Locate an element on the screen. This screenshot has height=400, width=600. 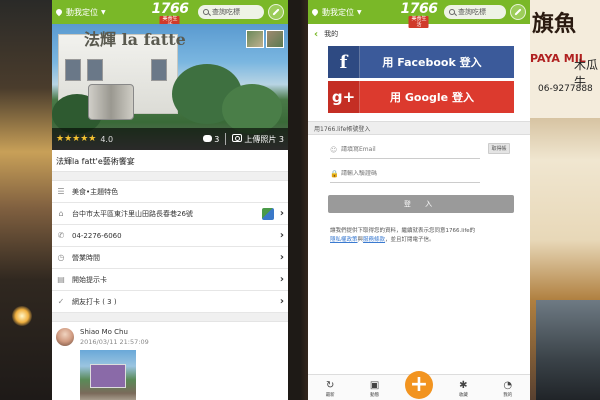
offer-card-text: 開始提示卡 is located at coordinates (89, 279).